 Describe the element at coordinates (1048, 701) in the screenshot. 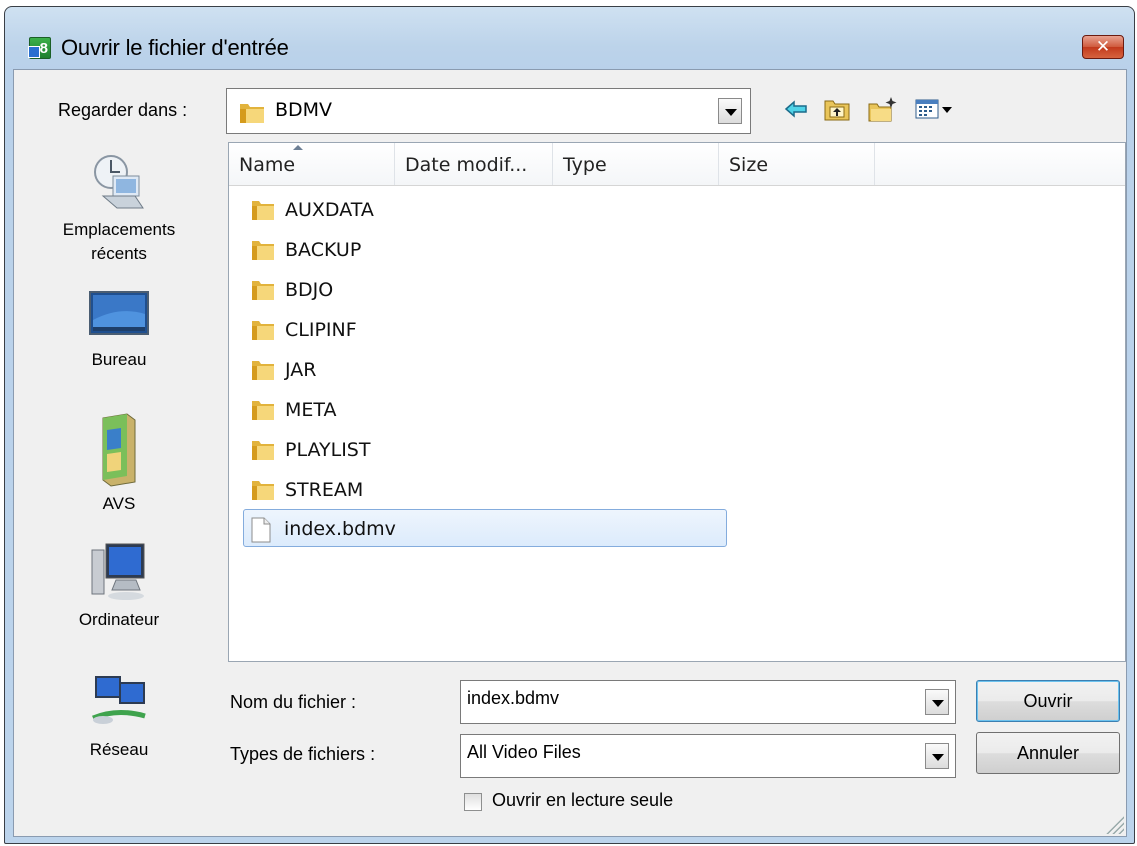

I see `open-button: Ouvrir` at that location.